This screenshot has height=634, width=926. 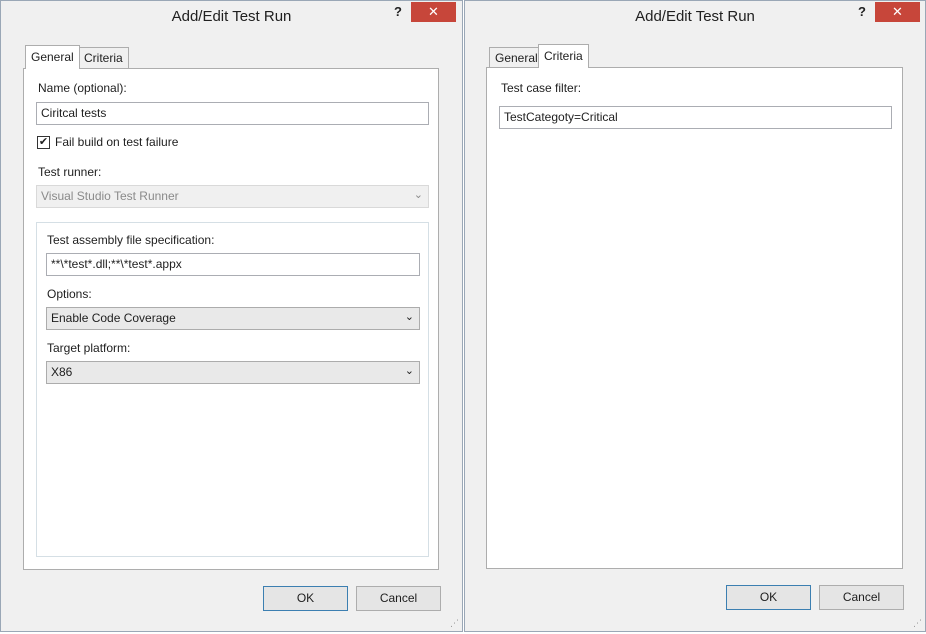 What do you see at coordinates (232, 196) in the screenshot?
I see `test-runner-select: Visual Studio Test Runner ⌄` at bounding box center [232, 196].